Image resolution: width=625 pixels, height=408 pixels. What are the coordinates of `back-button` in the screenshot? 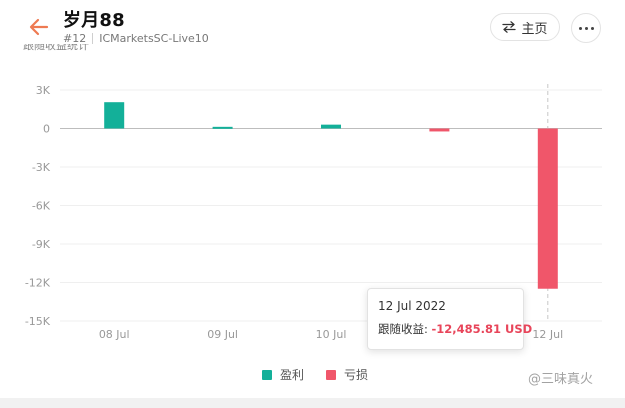 It's located at (39, 27).